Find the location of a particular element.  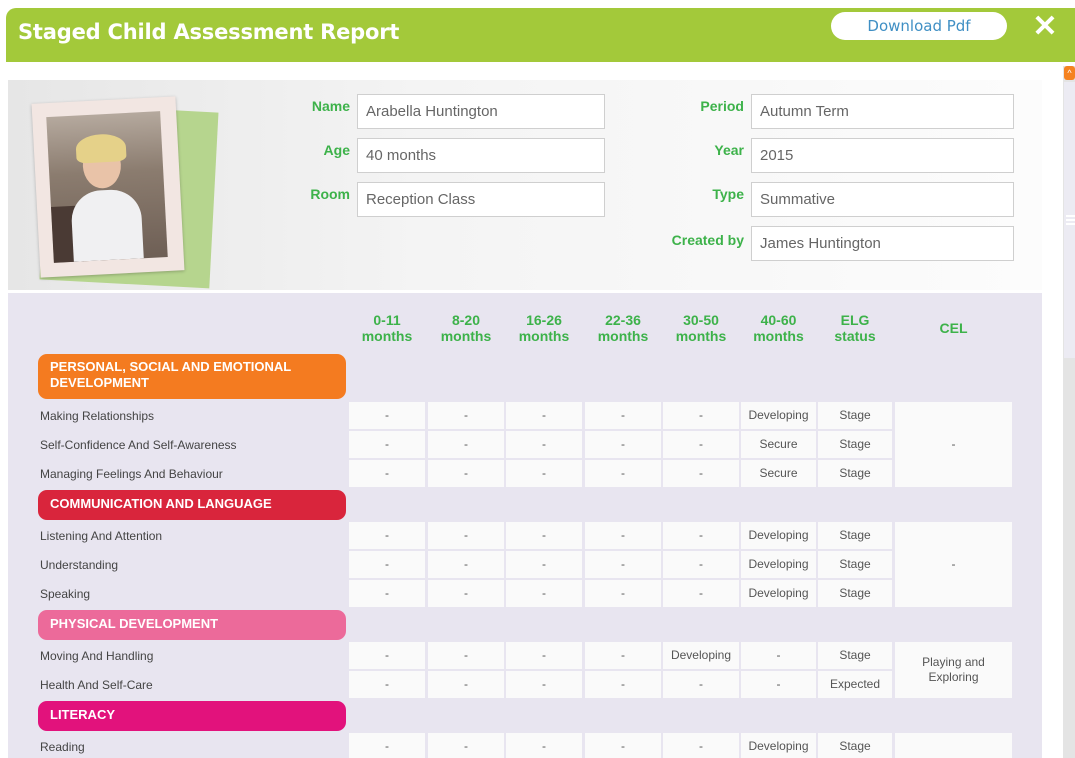

column-header-line: 0-11 is located at coordinates (387, 320).